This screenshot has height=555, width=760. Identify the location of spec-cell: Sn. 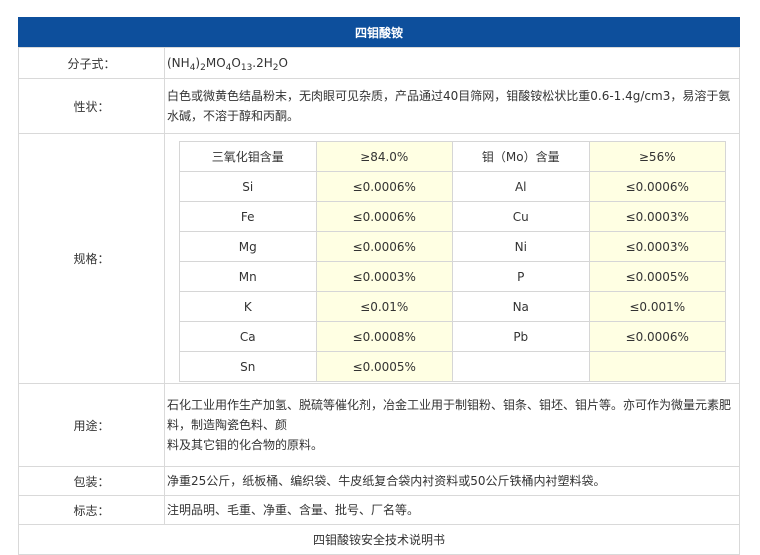
(248, 366).